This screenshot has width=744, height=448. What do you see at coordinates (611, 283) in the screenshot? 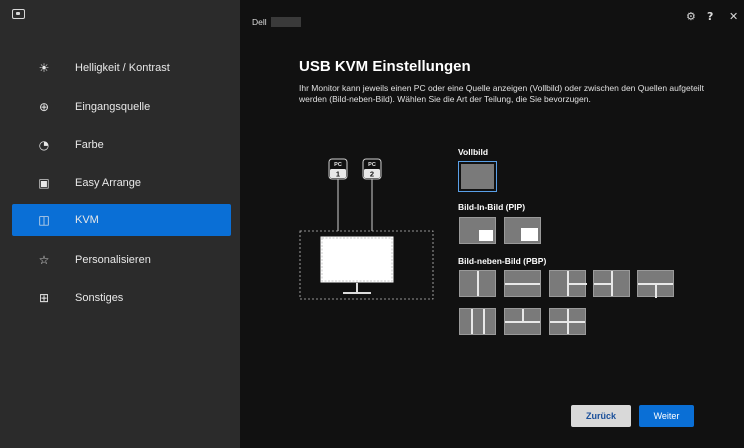
I see `layout-option-pbp-3-left-split` at bounding box center [611, 283].